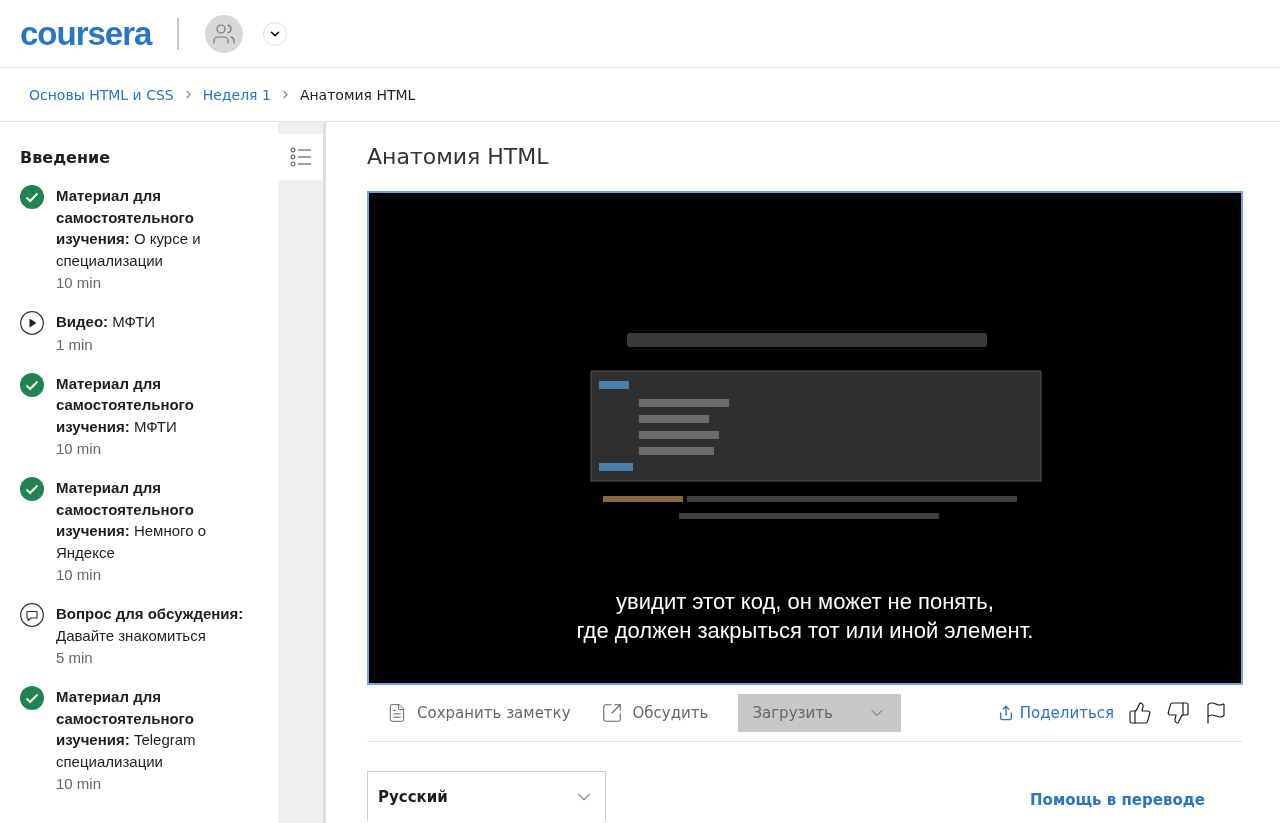 The height and width of the screenshot is (823, 1280). Describe the element at coordinates (654, 713) in the screenshot. I see `discuss-button: Обсудить` at that location.